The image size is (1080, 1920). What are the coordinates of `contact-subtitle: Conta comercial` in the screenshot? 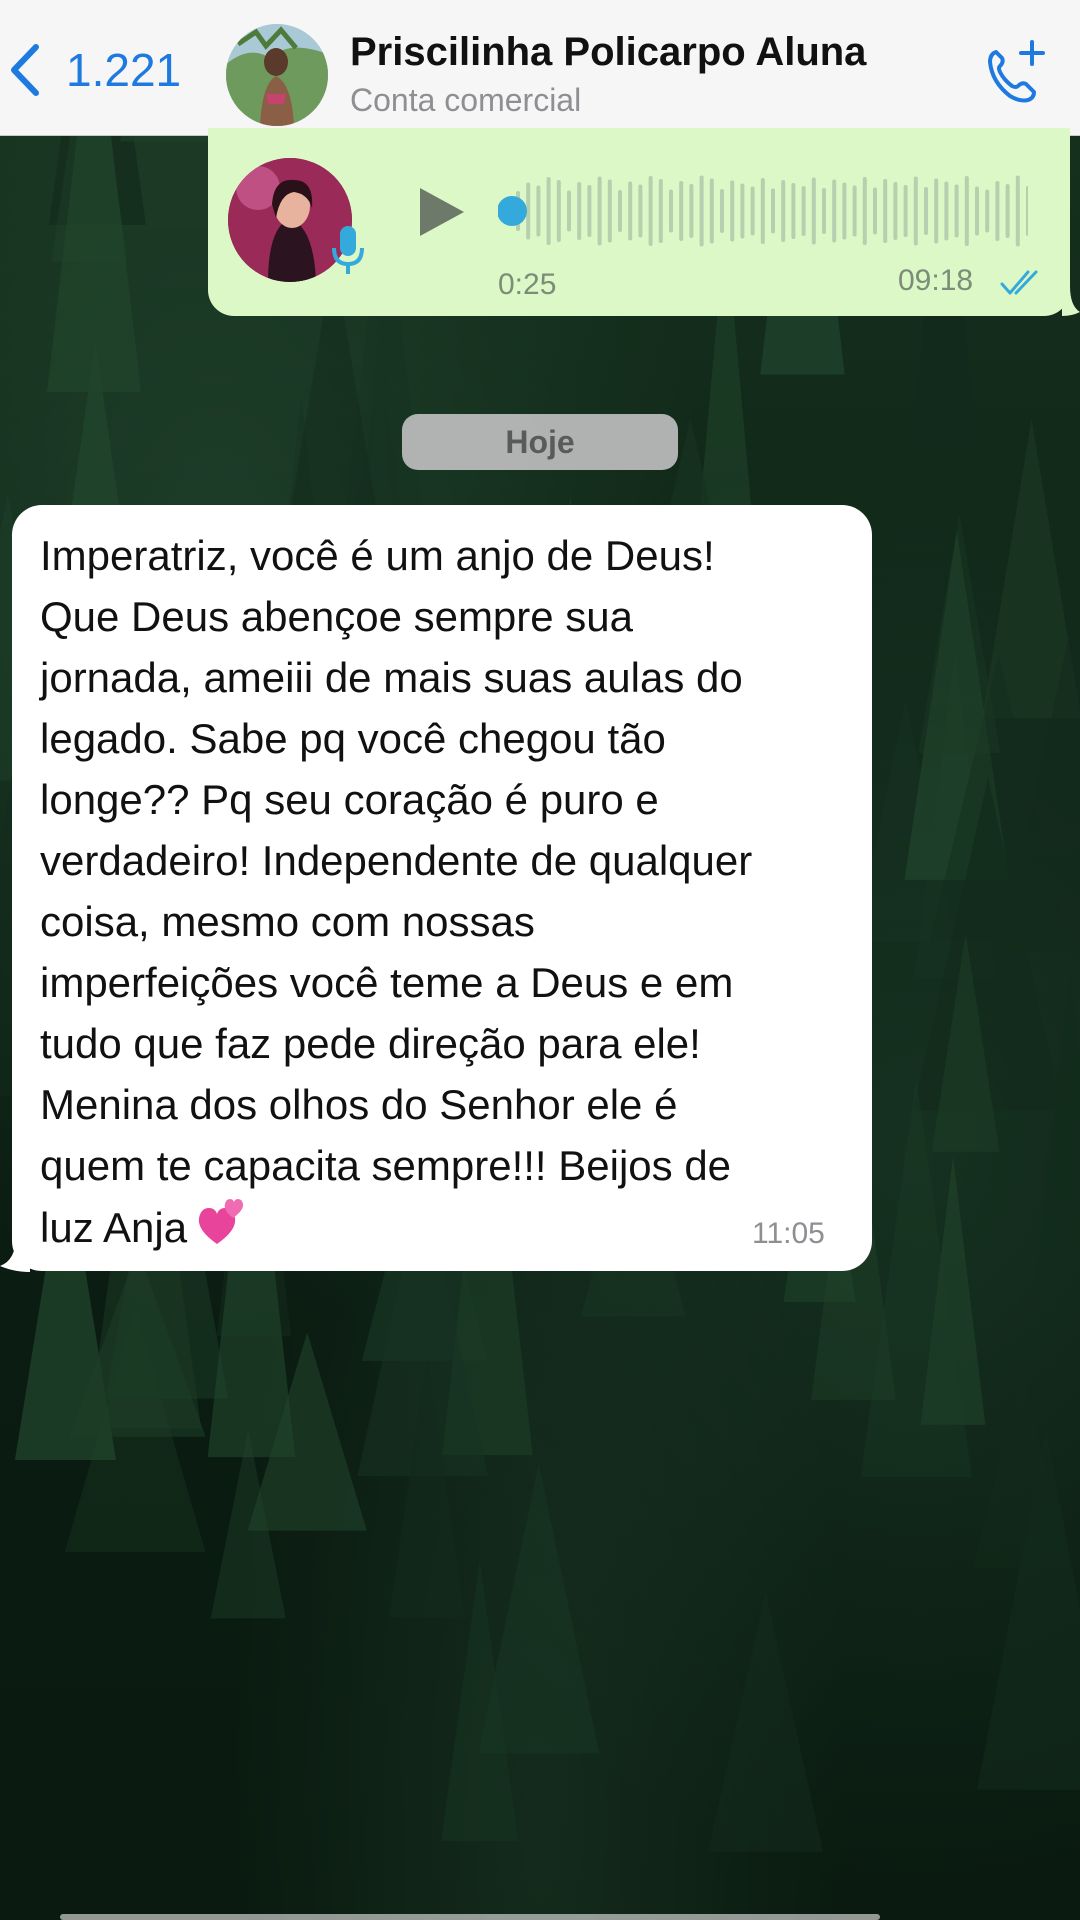 It's located at (466, 100).